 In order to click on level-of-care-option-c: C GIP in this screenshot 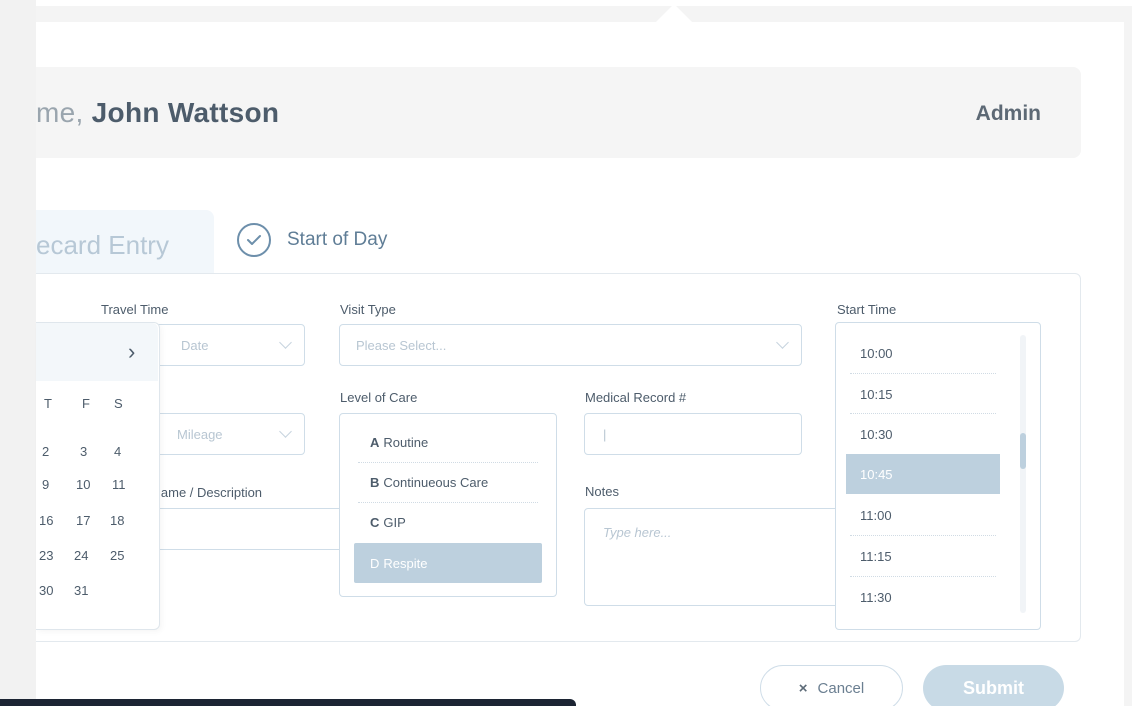, I will do `click(448, 522)`.